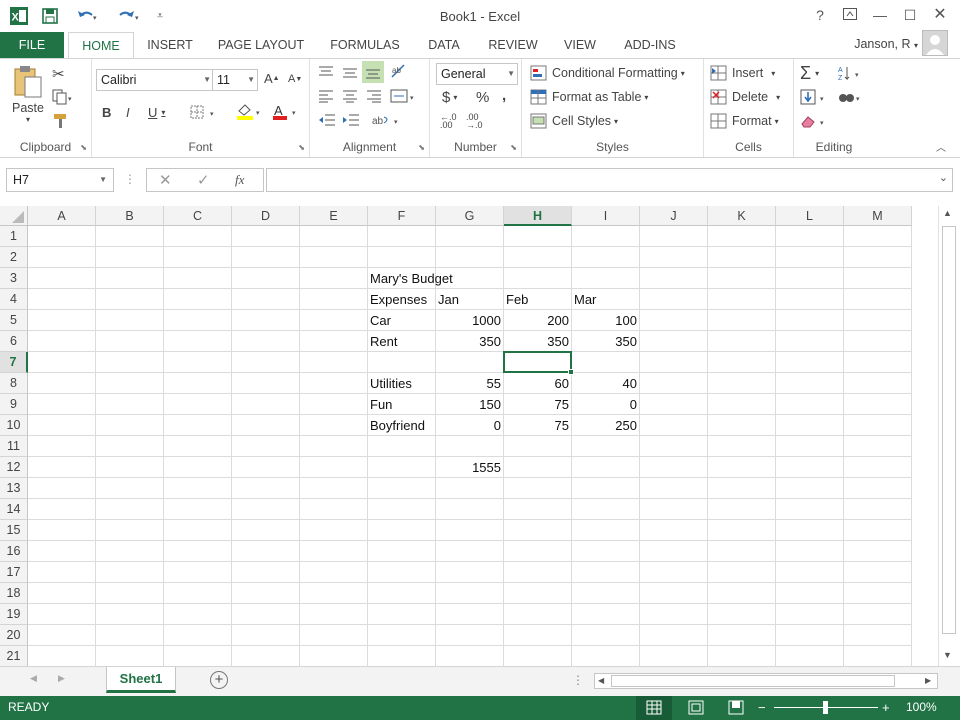 This screenshot has height=720, width=960. What do you see at coordinates (334, 488) in the screenshot?
I see `cell-e13` at bounding box center [334, 488].